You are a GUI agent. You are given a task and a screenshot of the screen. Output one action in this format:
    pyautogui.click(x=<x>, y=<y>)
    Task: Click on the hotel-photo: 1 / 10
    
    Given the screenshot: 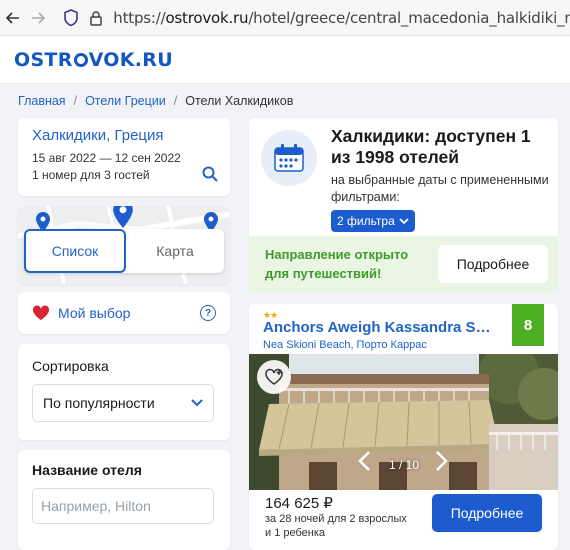 What is the action you would take?
    pyautogui.click(x=403, y=422)
    